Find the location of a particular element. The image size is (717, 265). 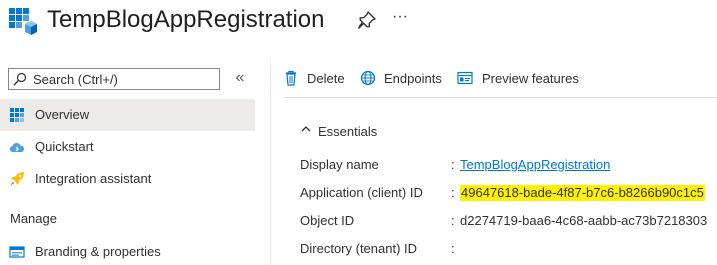

preview-features-icon is located at coordinates (465, 78).